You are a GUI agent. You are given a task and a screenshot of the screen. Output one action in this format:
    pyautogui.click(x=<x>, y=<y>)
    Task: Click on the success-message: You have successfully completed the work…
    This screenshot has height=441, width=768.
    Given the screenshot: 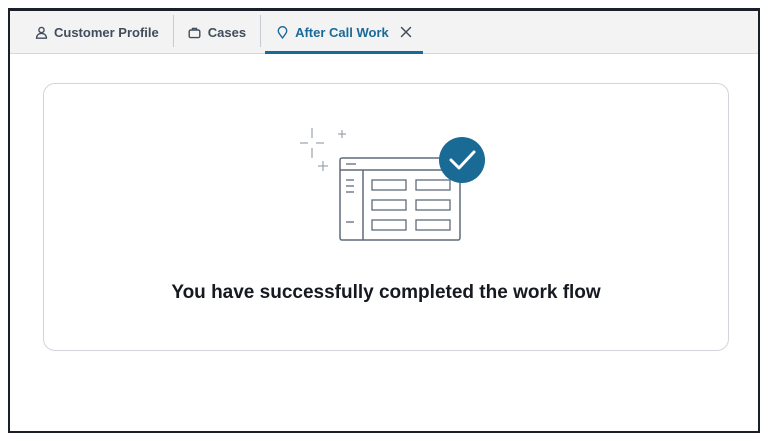 What is the action you would take?
    pyautogui.click(x=386, y=292)
    